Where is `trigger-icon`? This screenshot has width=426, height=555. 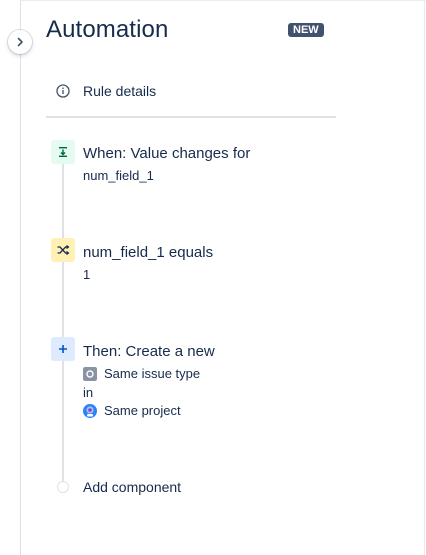 trigger-icon is located at coordinates (63, 152).